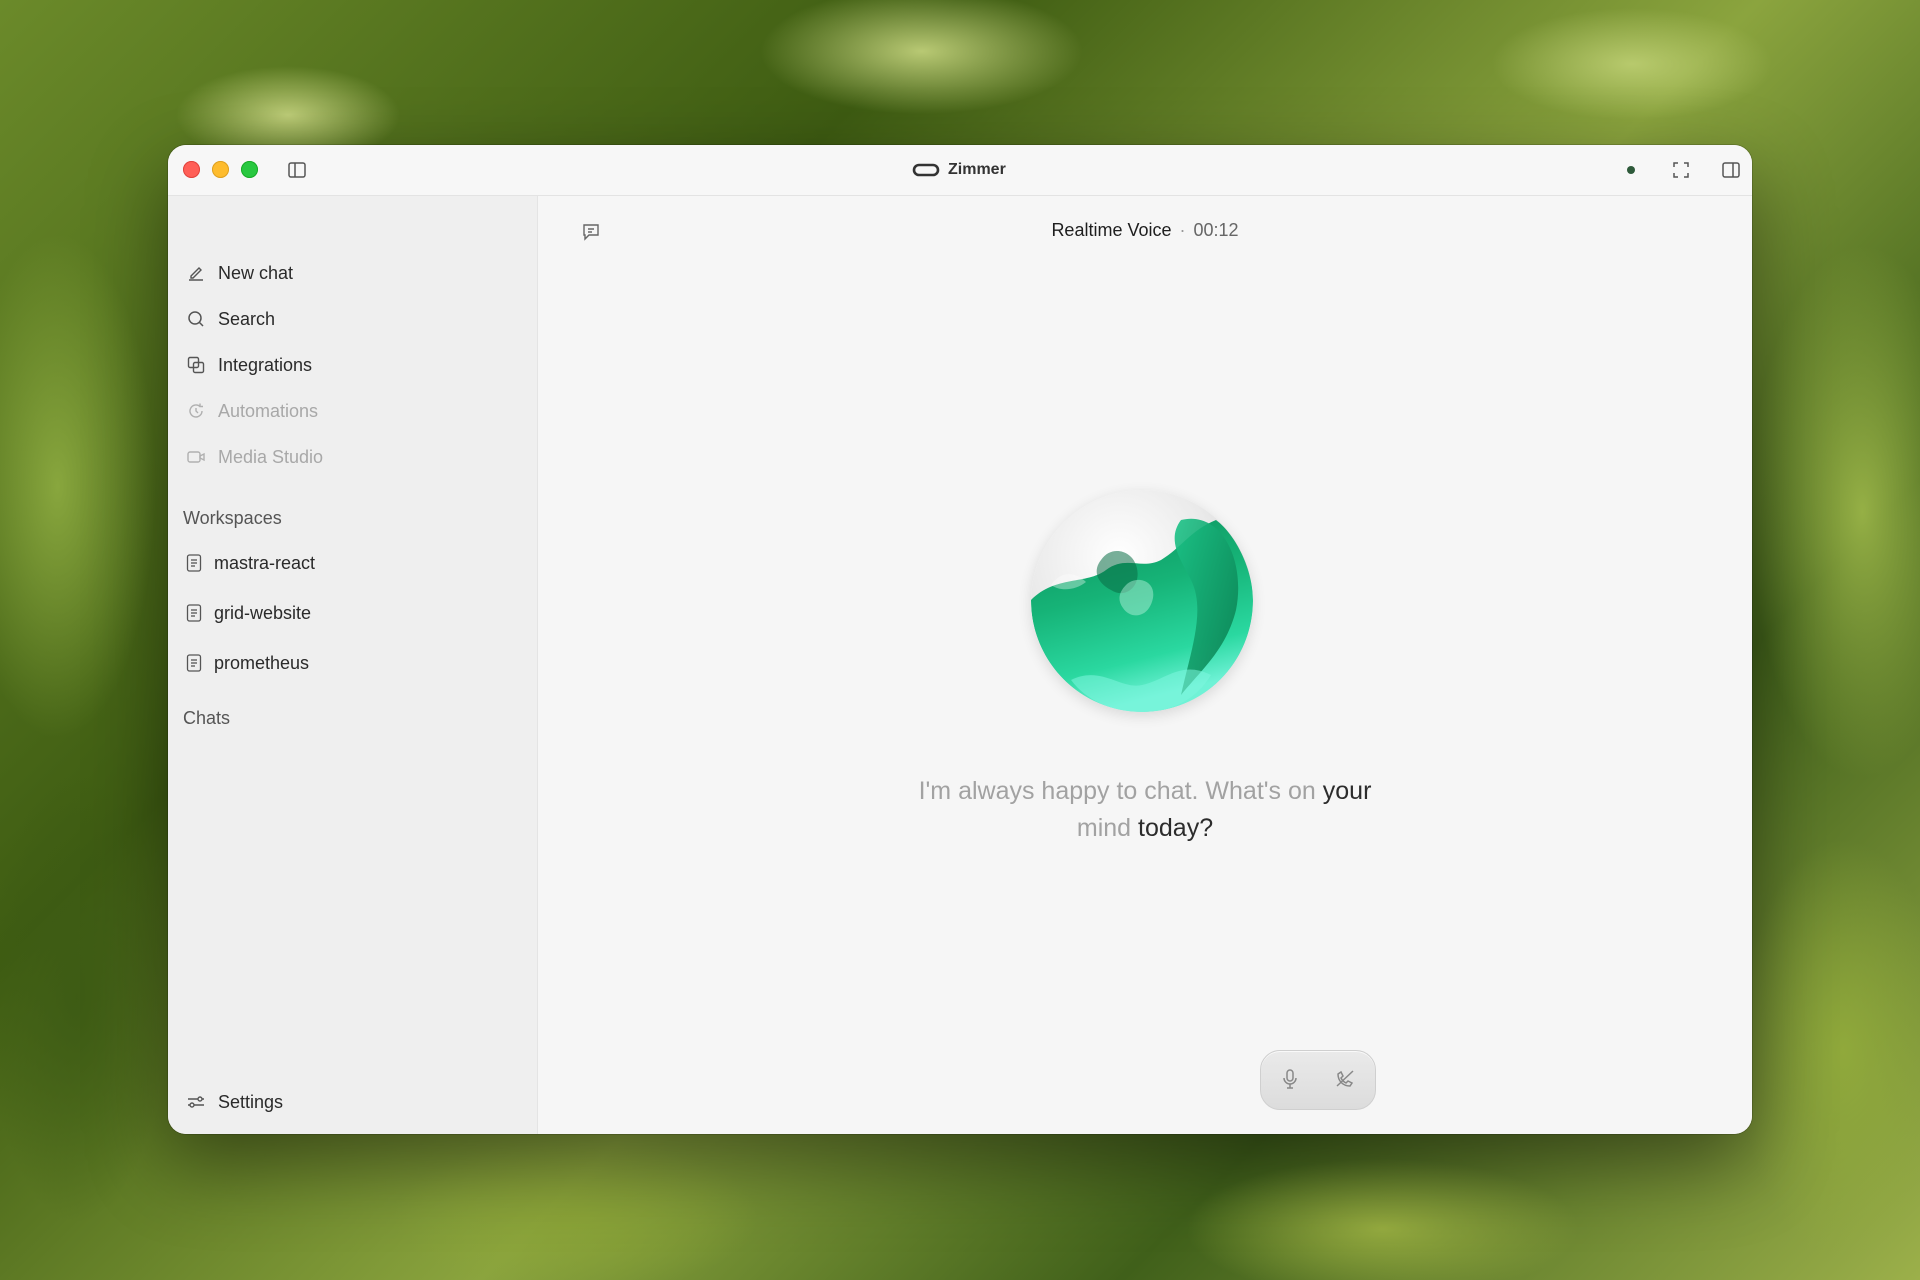 This screenshot has width=1920, height=1280. I want to click on sidebar-item-integrations: Integrations, so click(249, 365).